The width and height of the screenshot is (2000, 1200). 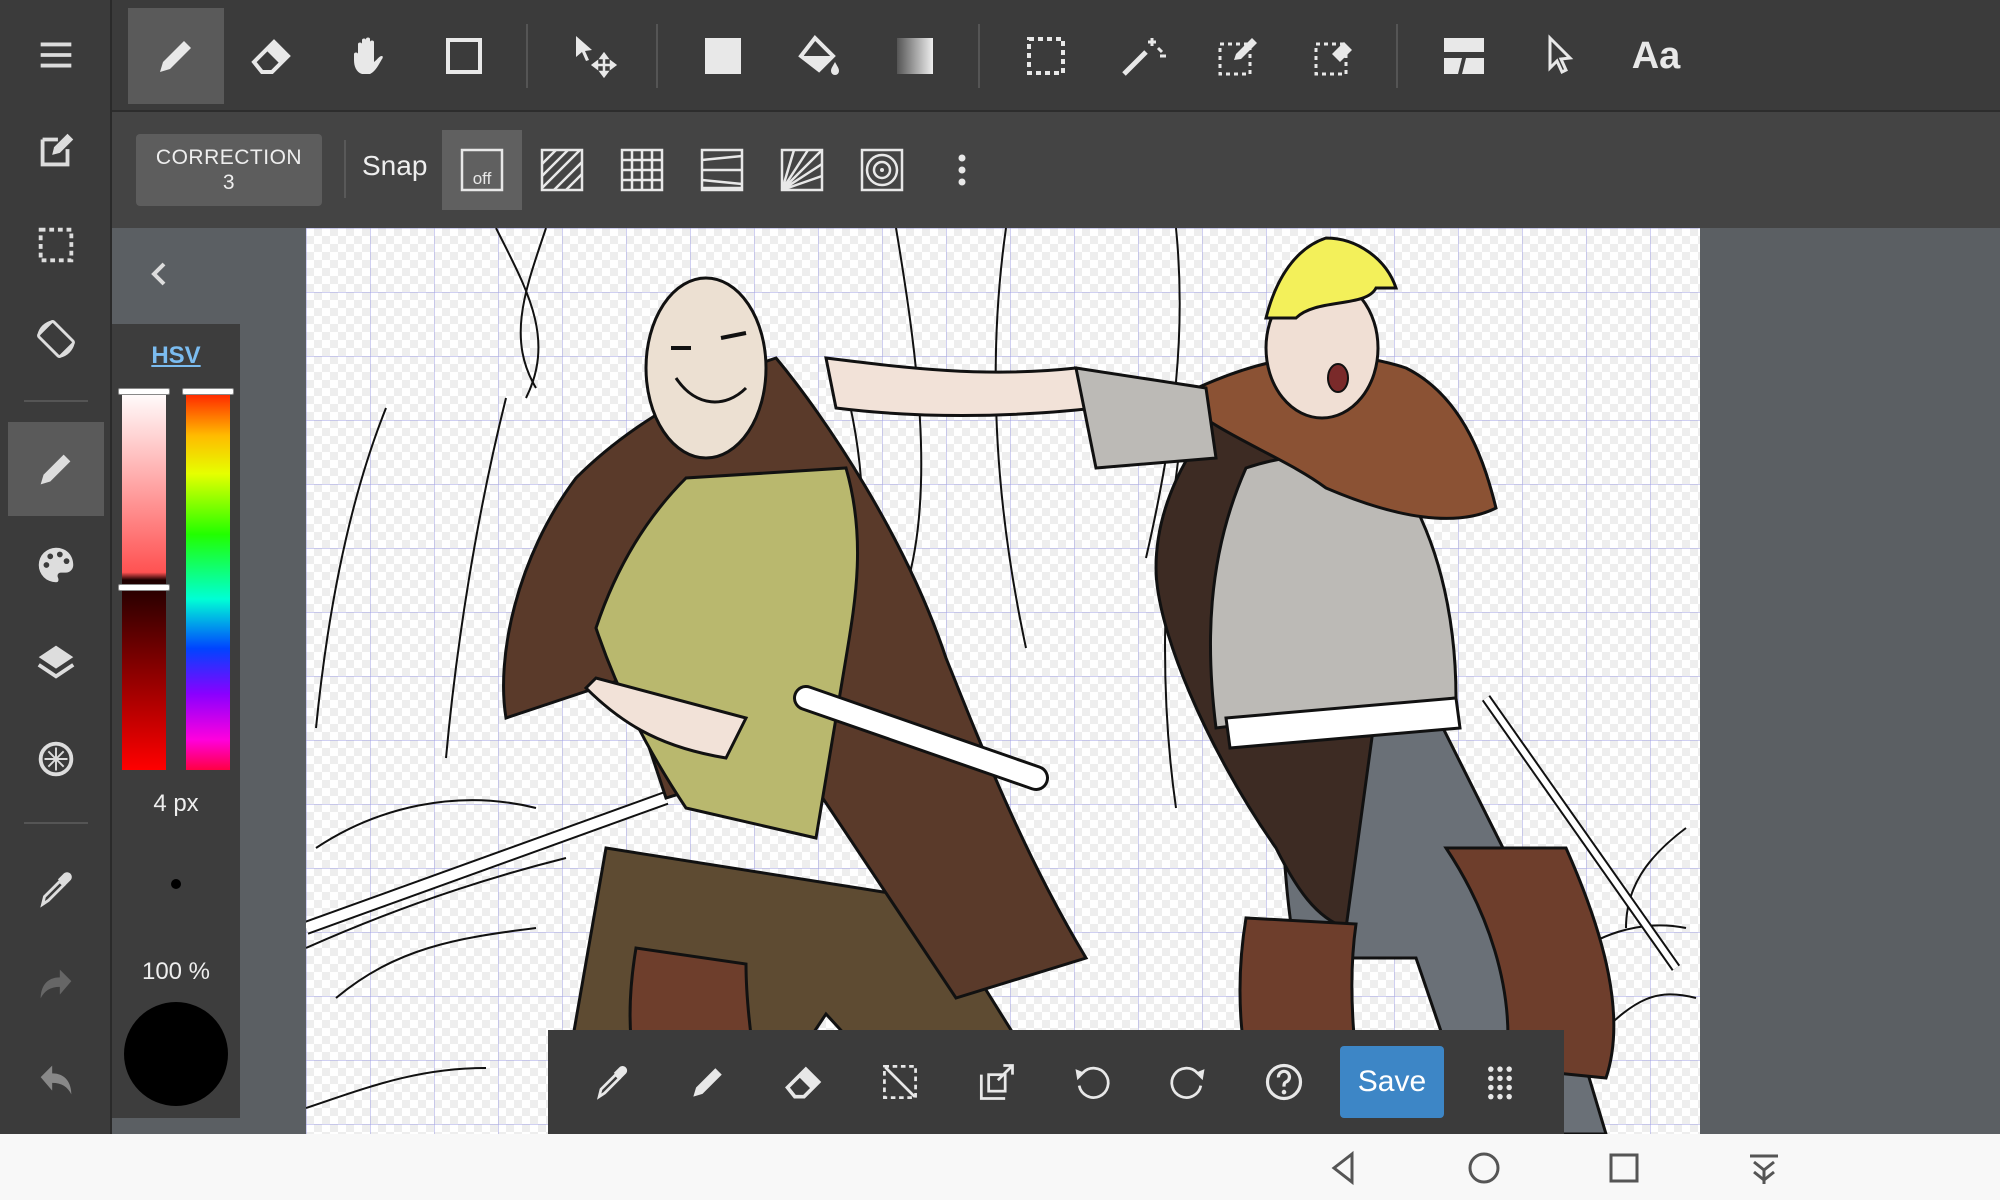 I want to click on system-home-button, so click(x=1484, y=1168).